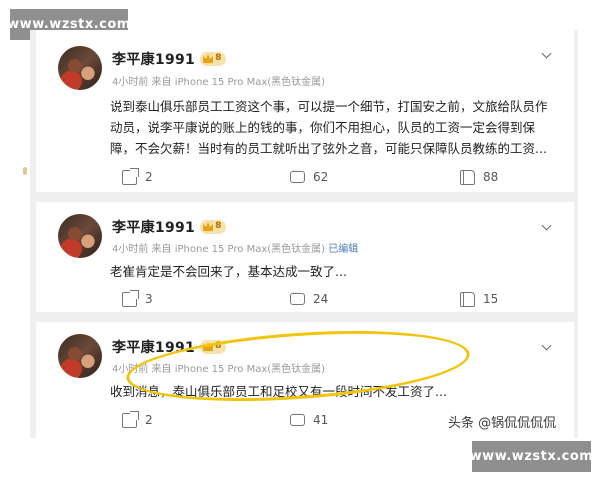 This screenshot has width=600, height=480. I want to click on comment-button: 62, so click(309, 177).